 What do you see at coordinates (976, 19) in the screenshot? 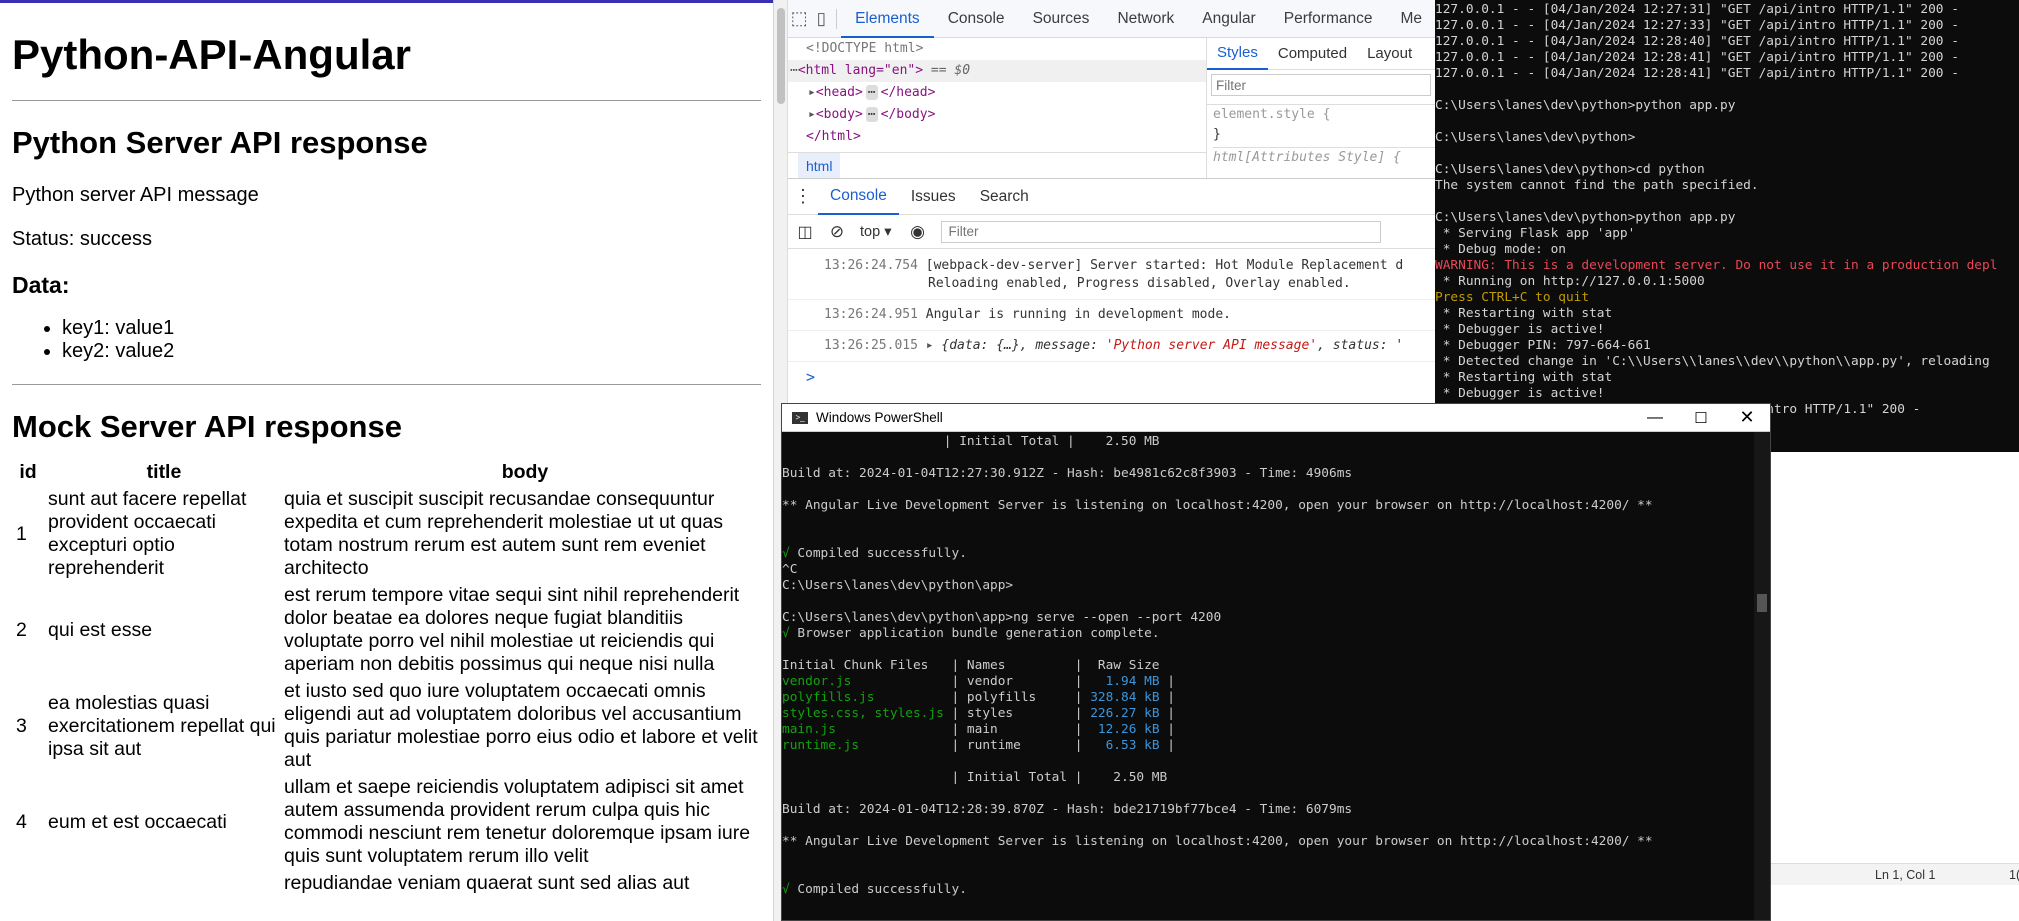
I see `tab-console: Console` at bounding box center [976, 19].